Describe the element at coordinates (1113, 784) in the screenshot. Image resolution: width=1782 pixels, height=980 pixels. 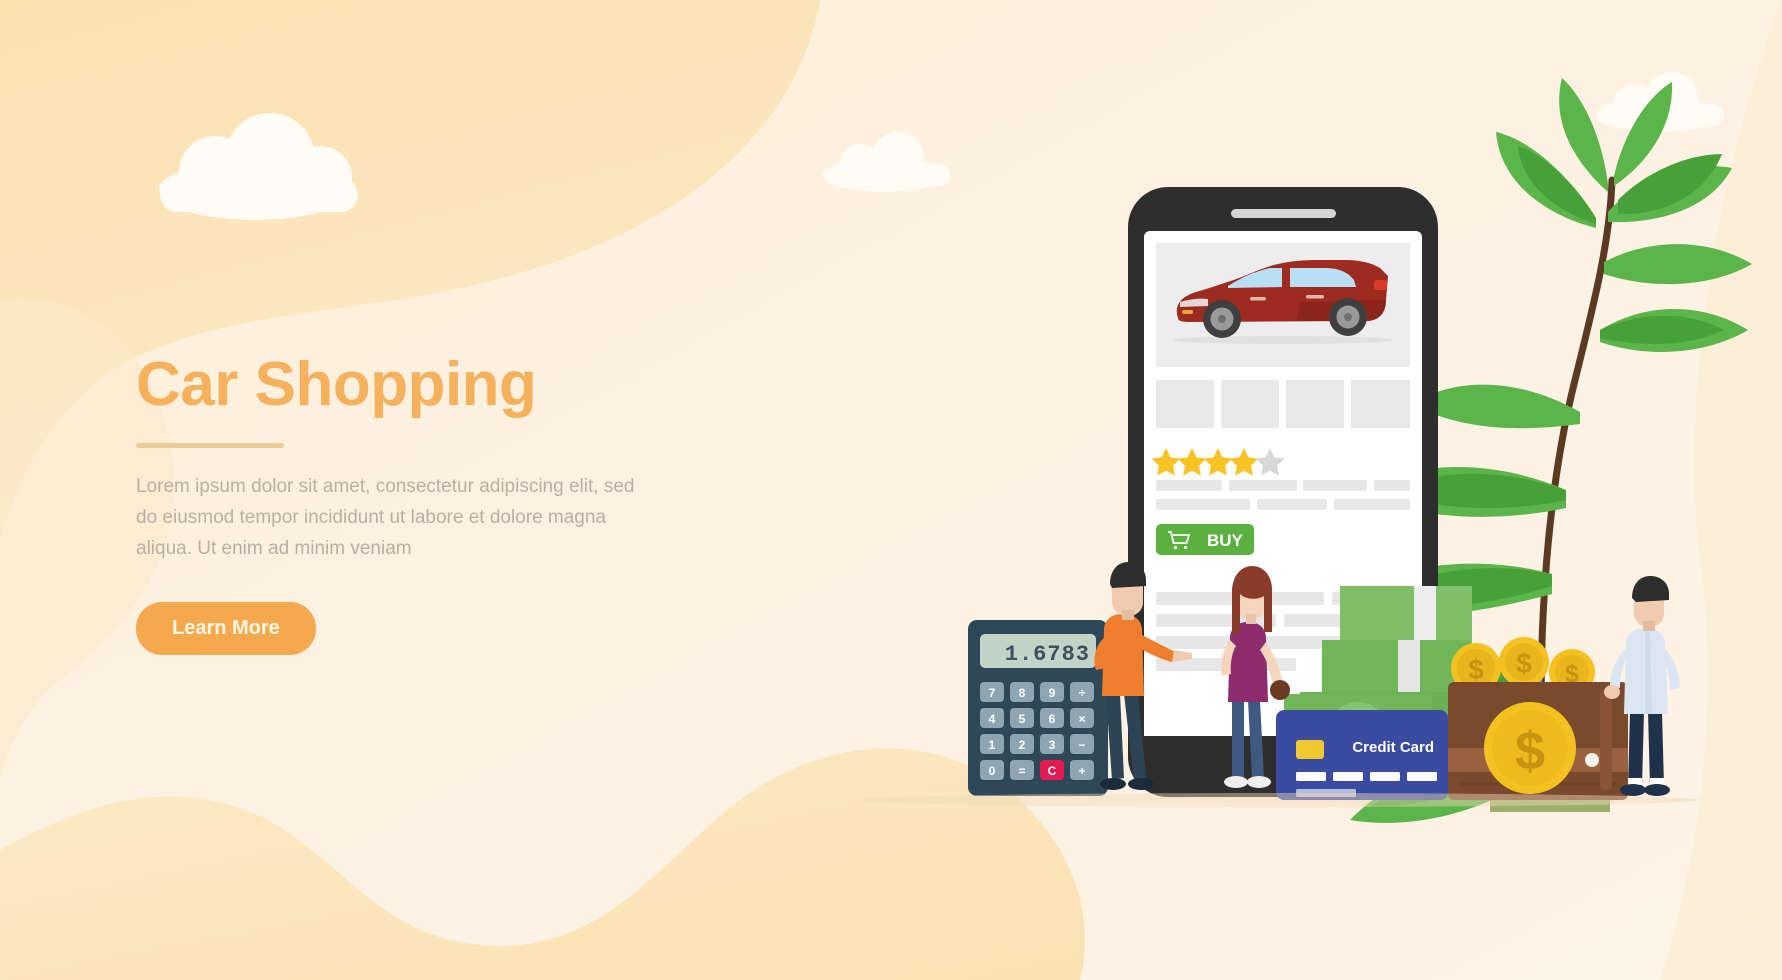
I see `man-shoe-left` at that location.